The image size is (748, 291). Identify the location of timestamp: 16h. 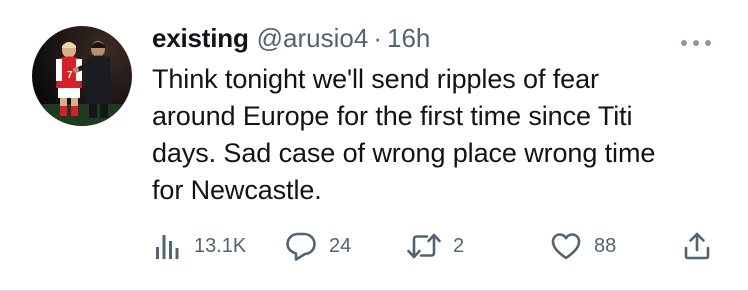
(408, 38).